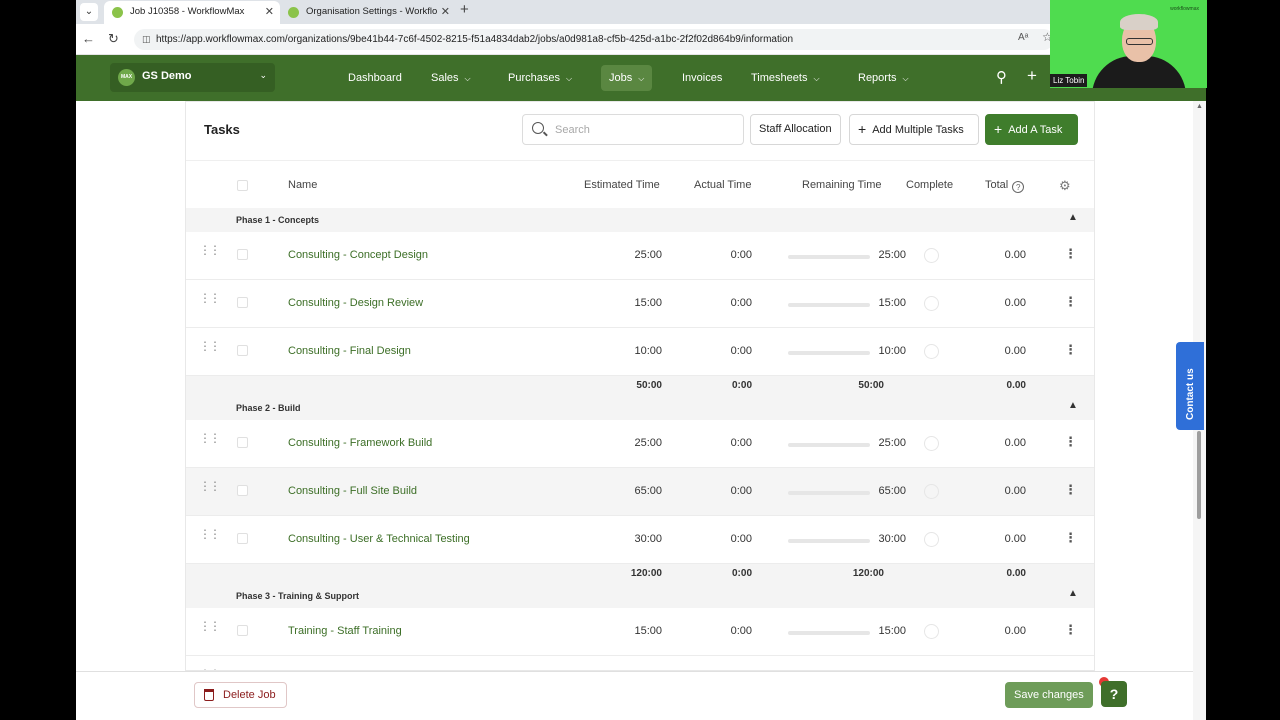 Image resolution: width=1280 pixels, height=720 pixels. I want to click on tab-list-chevron-icon: ⌄, so click(89, 12).